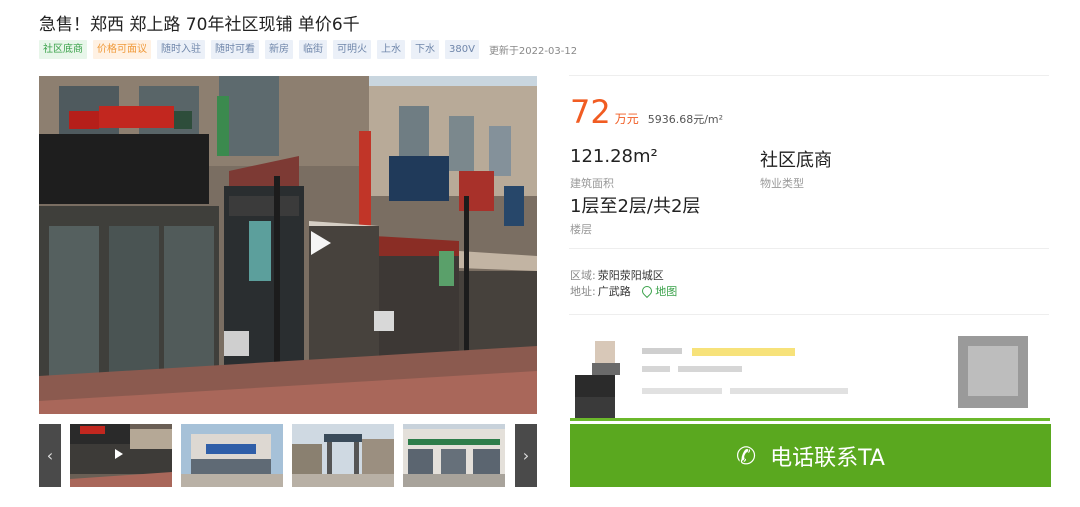 This screenshot has width=1080, height=507. What do you see at coordinates (592, 183) in the screenshot?
I see `area-label: 建筑面积` at bounding box center [592, 183].